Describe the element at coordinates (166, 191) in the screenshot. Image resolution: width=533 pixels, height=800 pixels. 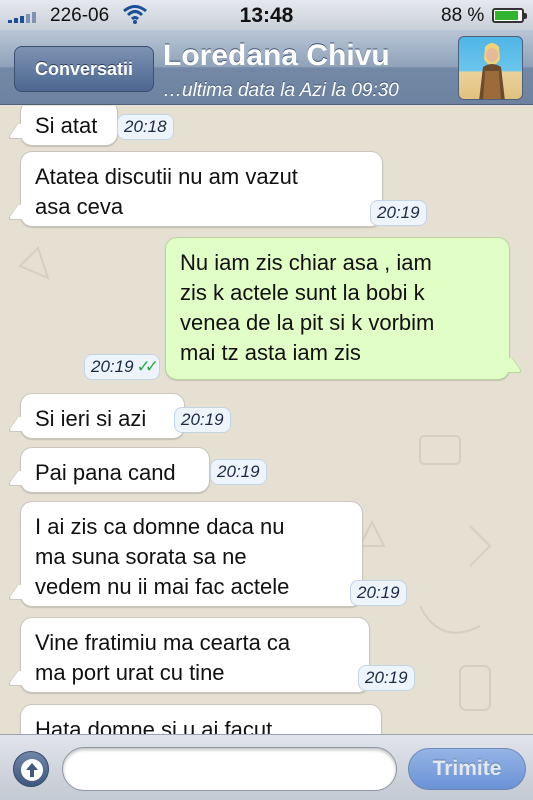
I see `message-text: Atatea discutii nu am vazut asa ceva` at that location.